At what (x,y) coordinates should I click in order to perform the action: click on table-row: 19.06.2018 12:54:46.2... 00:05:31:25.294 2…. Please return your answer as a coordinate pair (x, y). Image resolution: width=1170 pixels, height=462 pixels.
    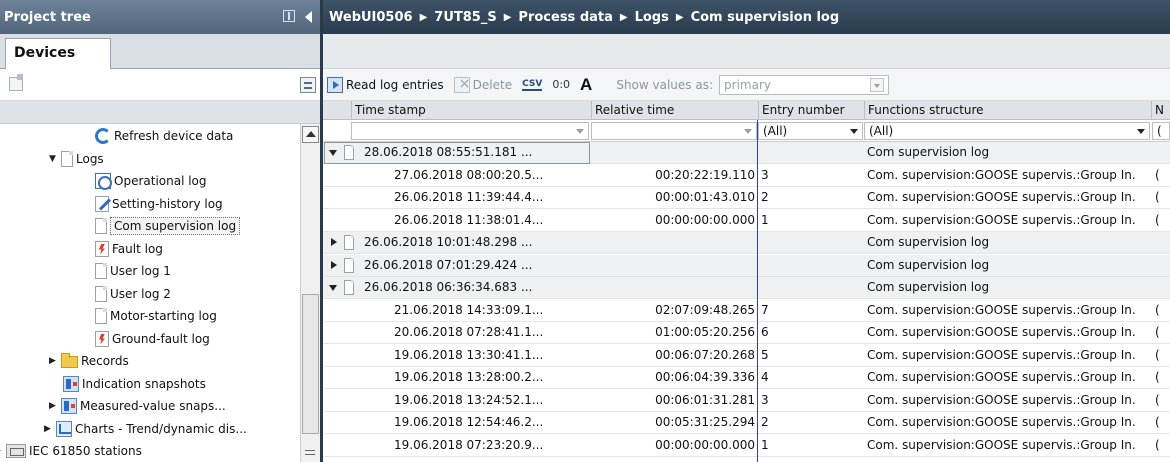
    Looking at the image, I should click on (746, 423).